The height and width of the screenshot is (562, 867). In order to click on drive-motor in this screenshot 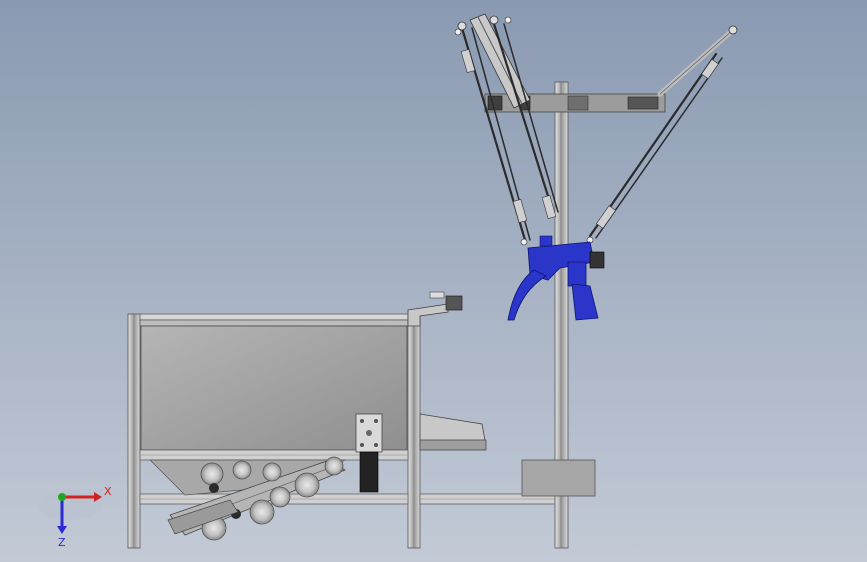, I will do `click(369, 453)`.